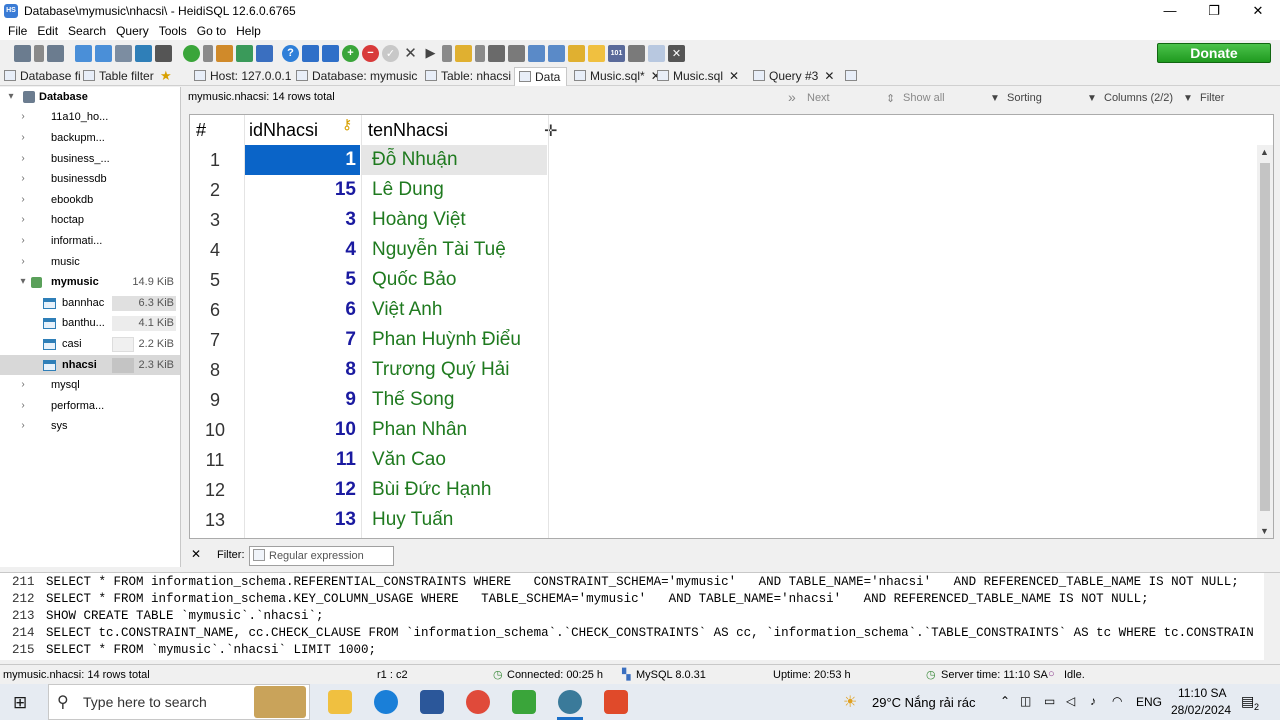 The width and height of the screenshot is (1280, 720). Describe the element at coordinates (454, 250) in the screenshot. I see `cell-tennhacsi: Nguyễn Tài Tuệ` at that location.